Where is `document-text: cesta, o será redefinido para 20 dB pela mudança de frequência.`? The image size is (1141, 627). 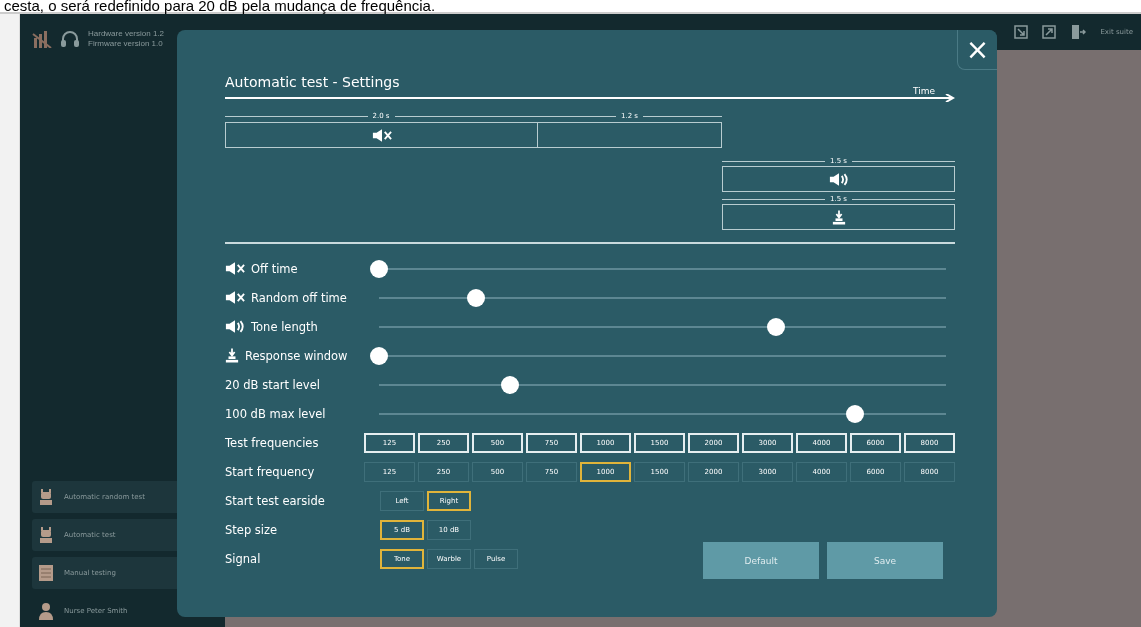 document-text: cesta, o será redefinido para 20 dB pela mudança de frequência. is located at coordinates (220, 6).